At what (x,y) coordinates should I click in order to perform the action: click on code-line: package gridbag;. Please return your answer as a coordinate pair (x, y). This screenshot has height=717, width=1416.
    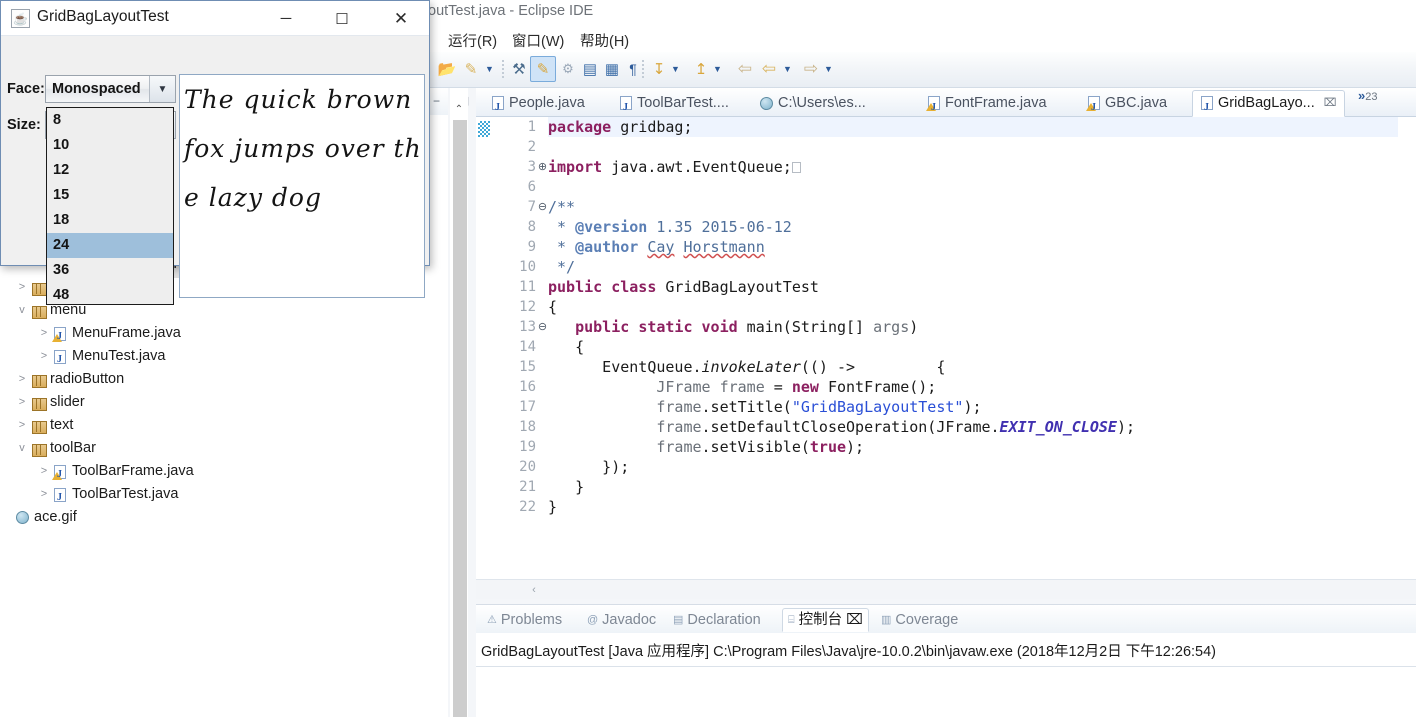
    Looking at the image, I should click on (982, 127).